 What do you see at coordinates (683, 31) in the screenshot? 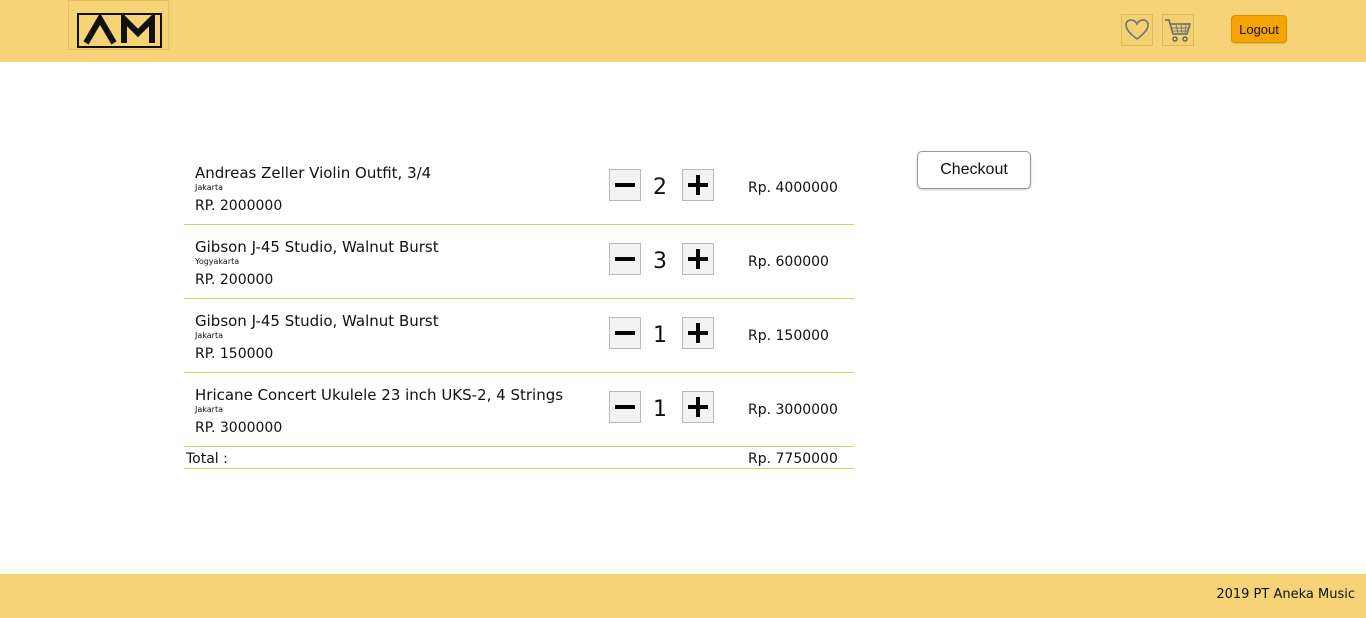
I see `header: Logout` at bounding box center [683, 31].